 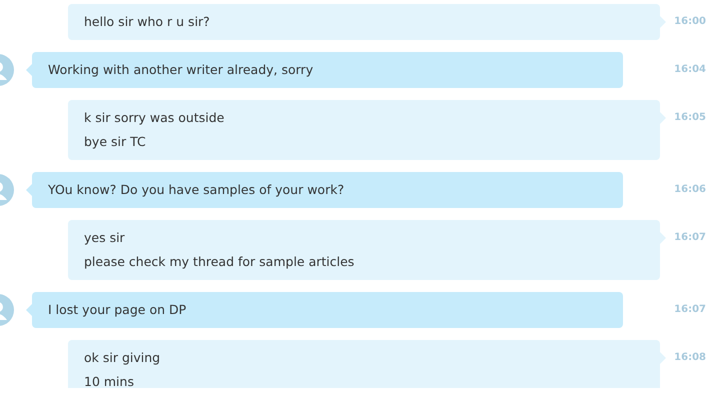 What do you see at coordinates (181, 70) in the screenshot?
I see `message-text: Working with another writer already, sorry` at bounding box center [181, 70].